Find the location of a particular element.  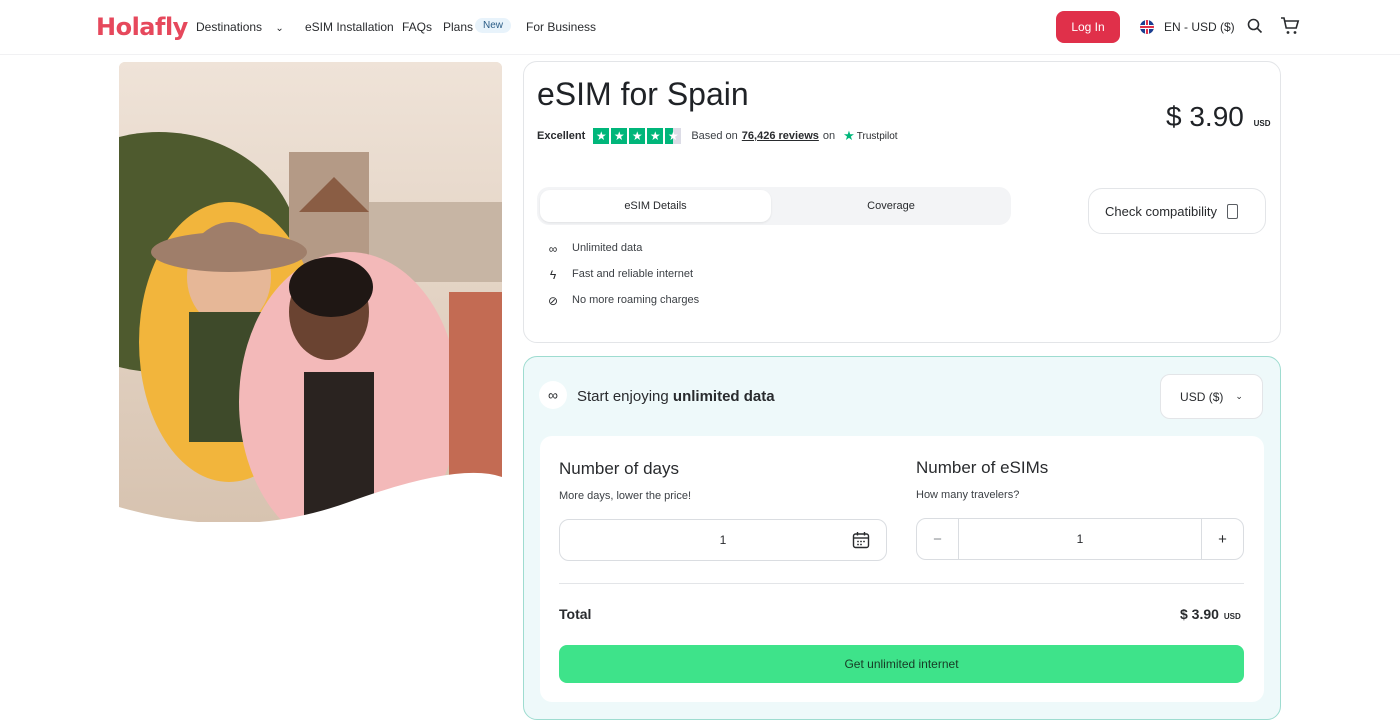

total-label: Total is located at coordinates (575, 614).